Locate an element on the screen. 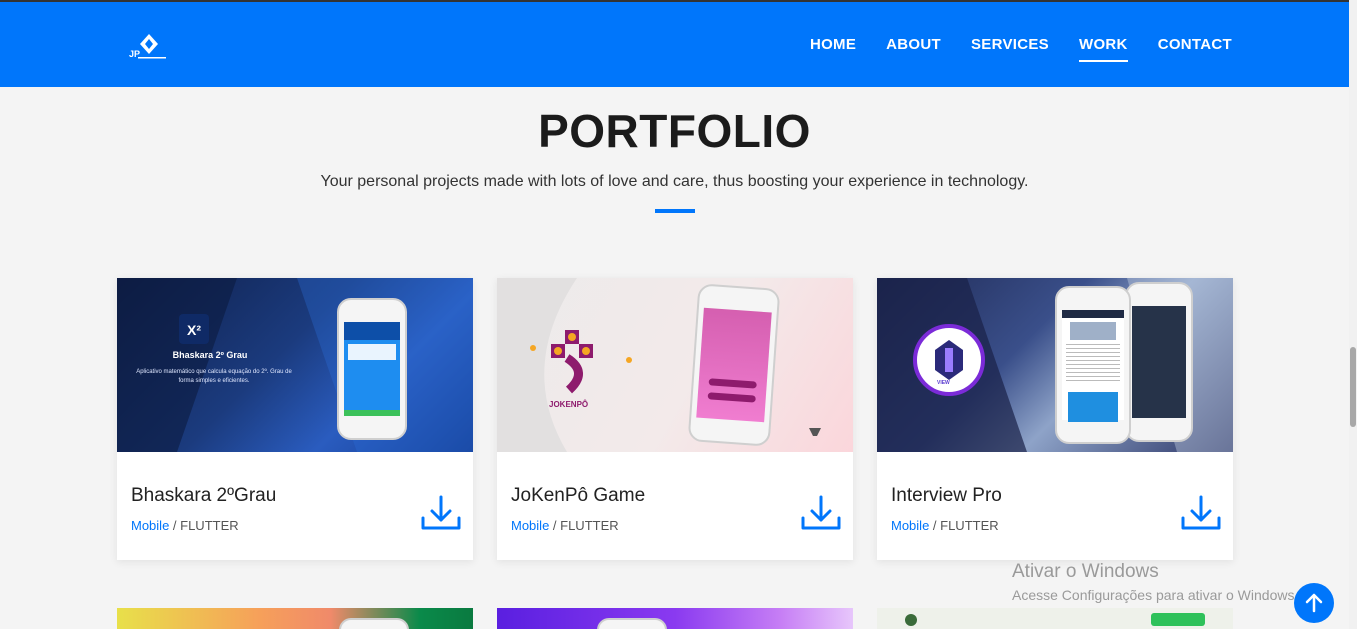 This screenshot has height=629, width=1357. title-underline is located at coordinates (675, 211).